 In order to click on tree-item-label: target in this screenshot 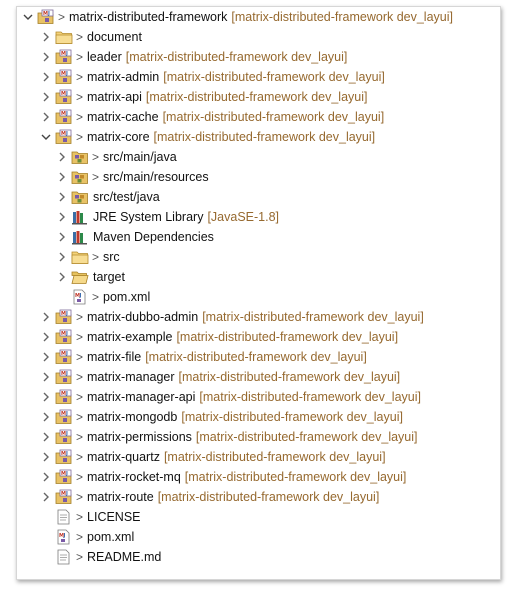, I will do `click(109, 277)`.